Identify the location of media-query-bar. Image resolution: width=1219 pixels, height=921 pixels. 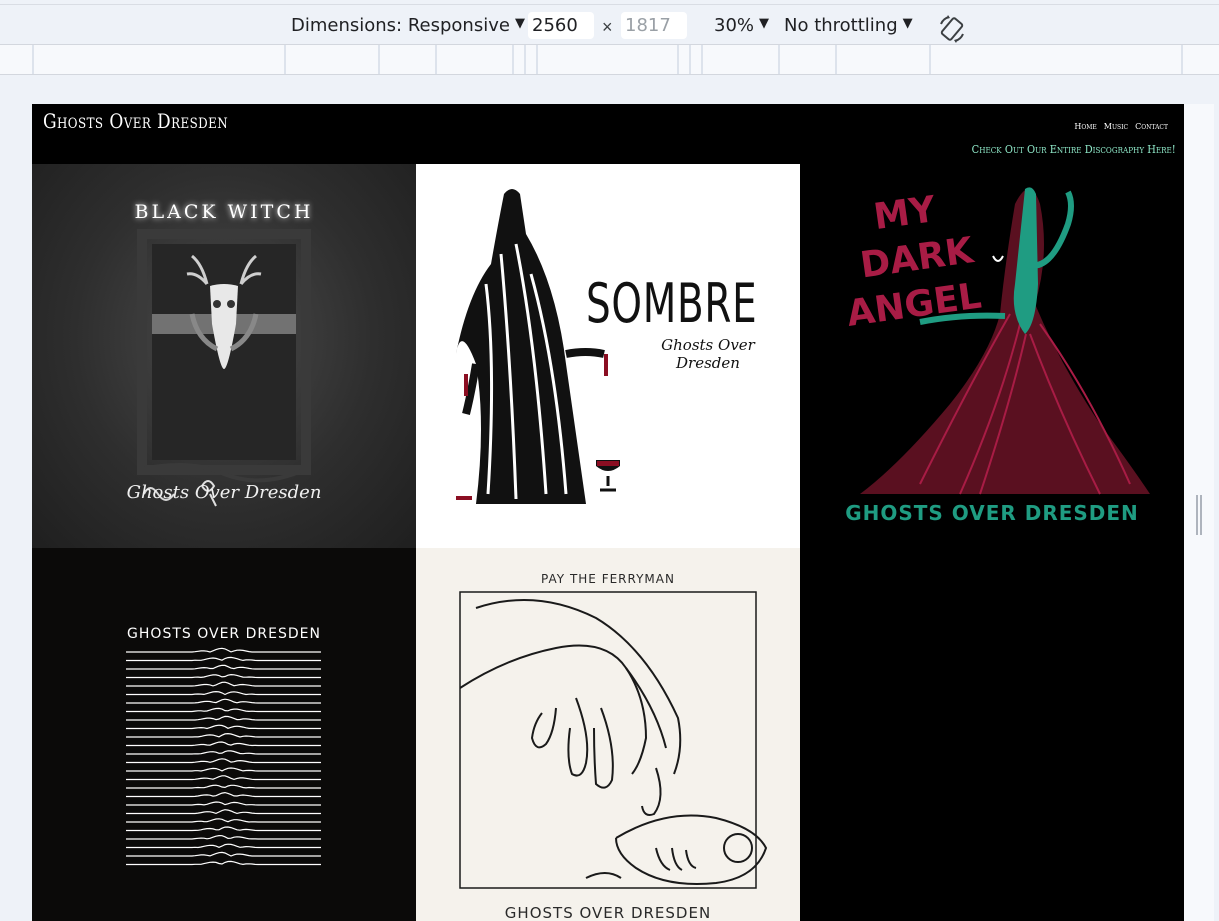
(609, 60).